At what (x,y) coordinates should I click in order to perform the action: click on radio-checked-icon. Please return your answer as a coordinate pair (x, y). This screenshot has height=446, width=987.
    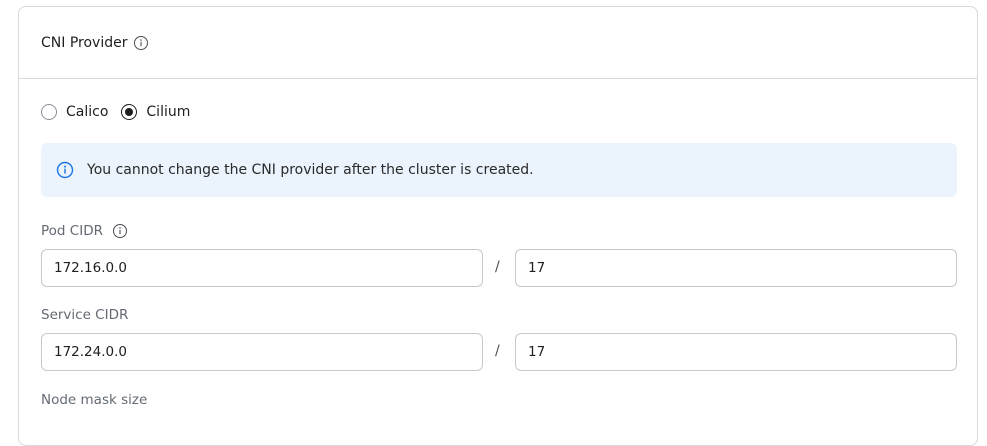
    Looking at the image, I should click on (129, 112).